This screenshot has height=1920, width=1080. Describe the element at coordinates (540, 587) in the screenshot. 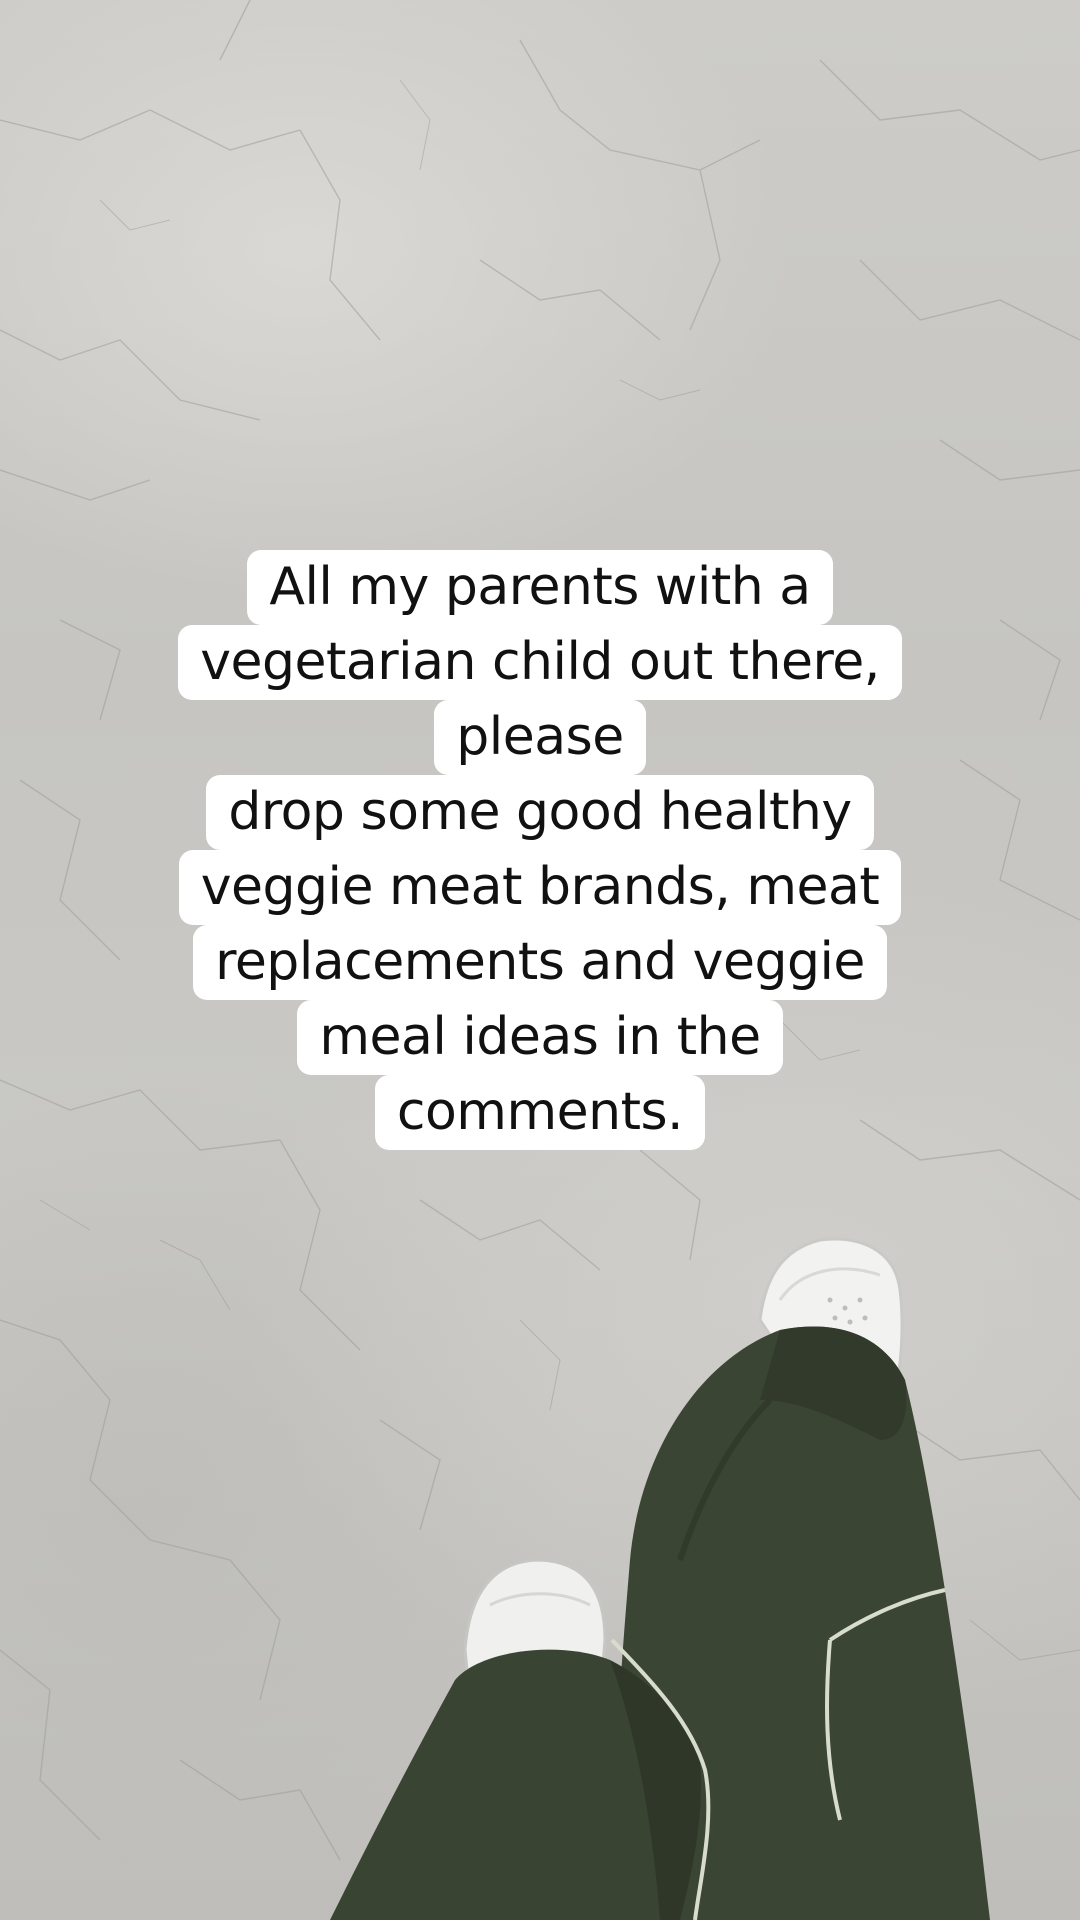

I see `caption-line-1: All my parents with a` at that location.